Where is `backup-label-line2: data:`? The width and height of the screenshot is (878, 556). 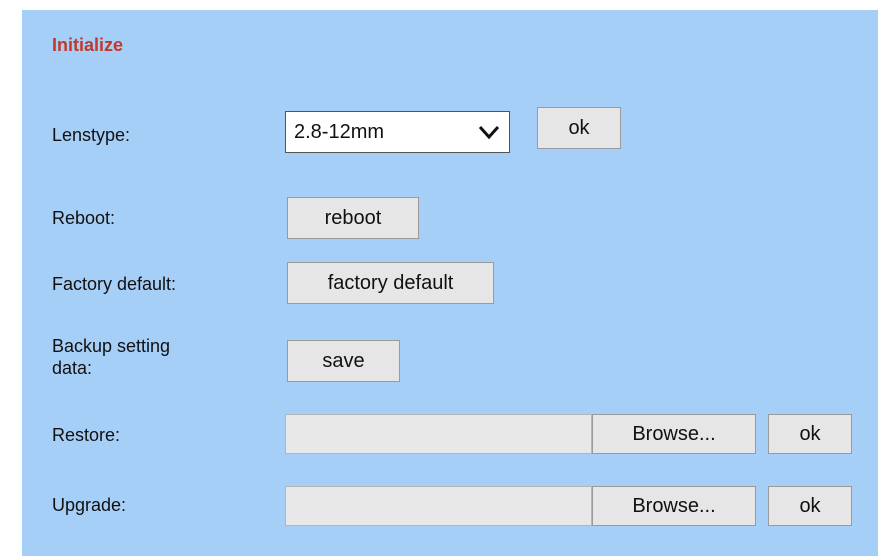 backup-label-line2: data: is located at coordinates (72, 368).